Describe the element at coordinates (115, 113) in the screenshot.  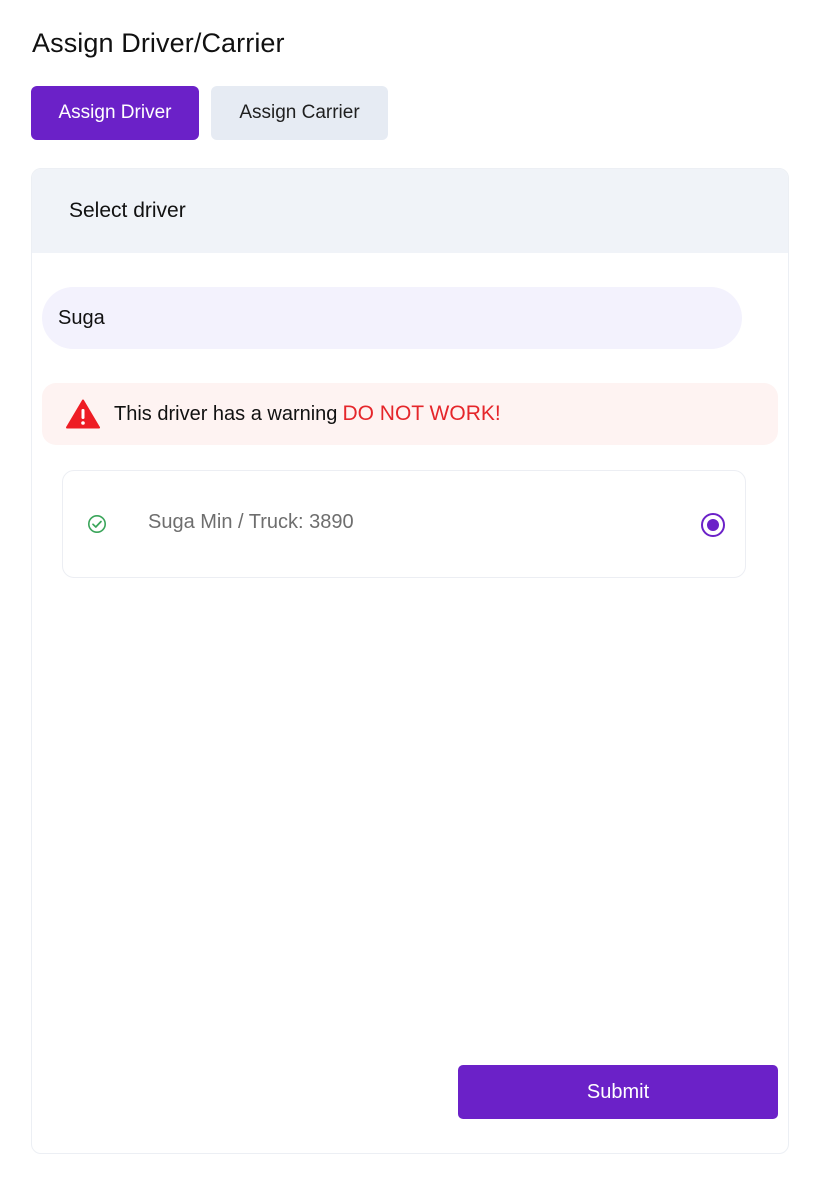
I see `tab-assign-driver: Assign Driver` at that location.